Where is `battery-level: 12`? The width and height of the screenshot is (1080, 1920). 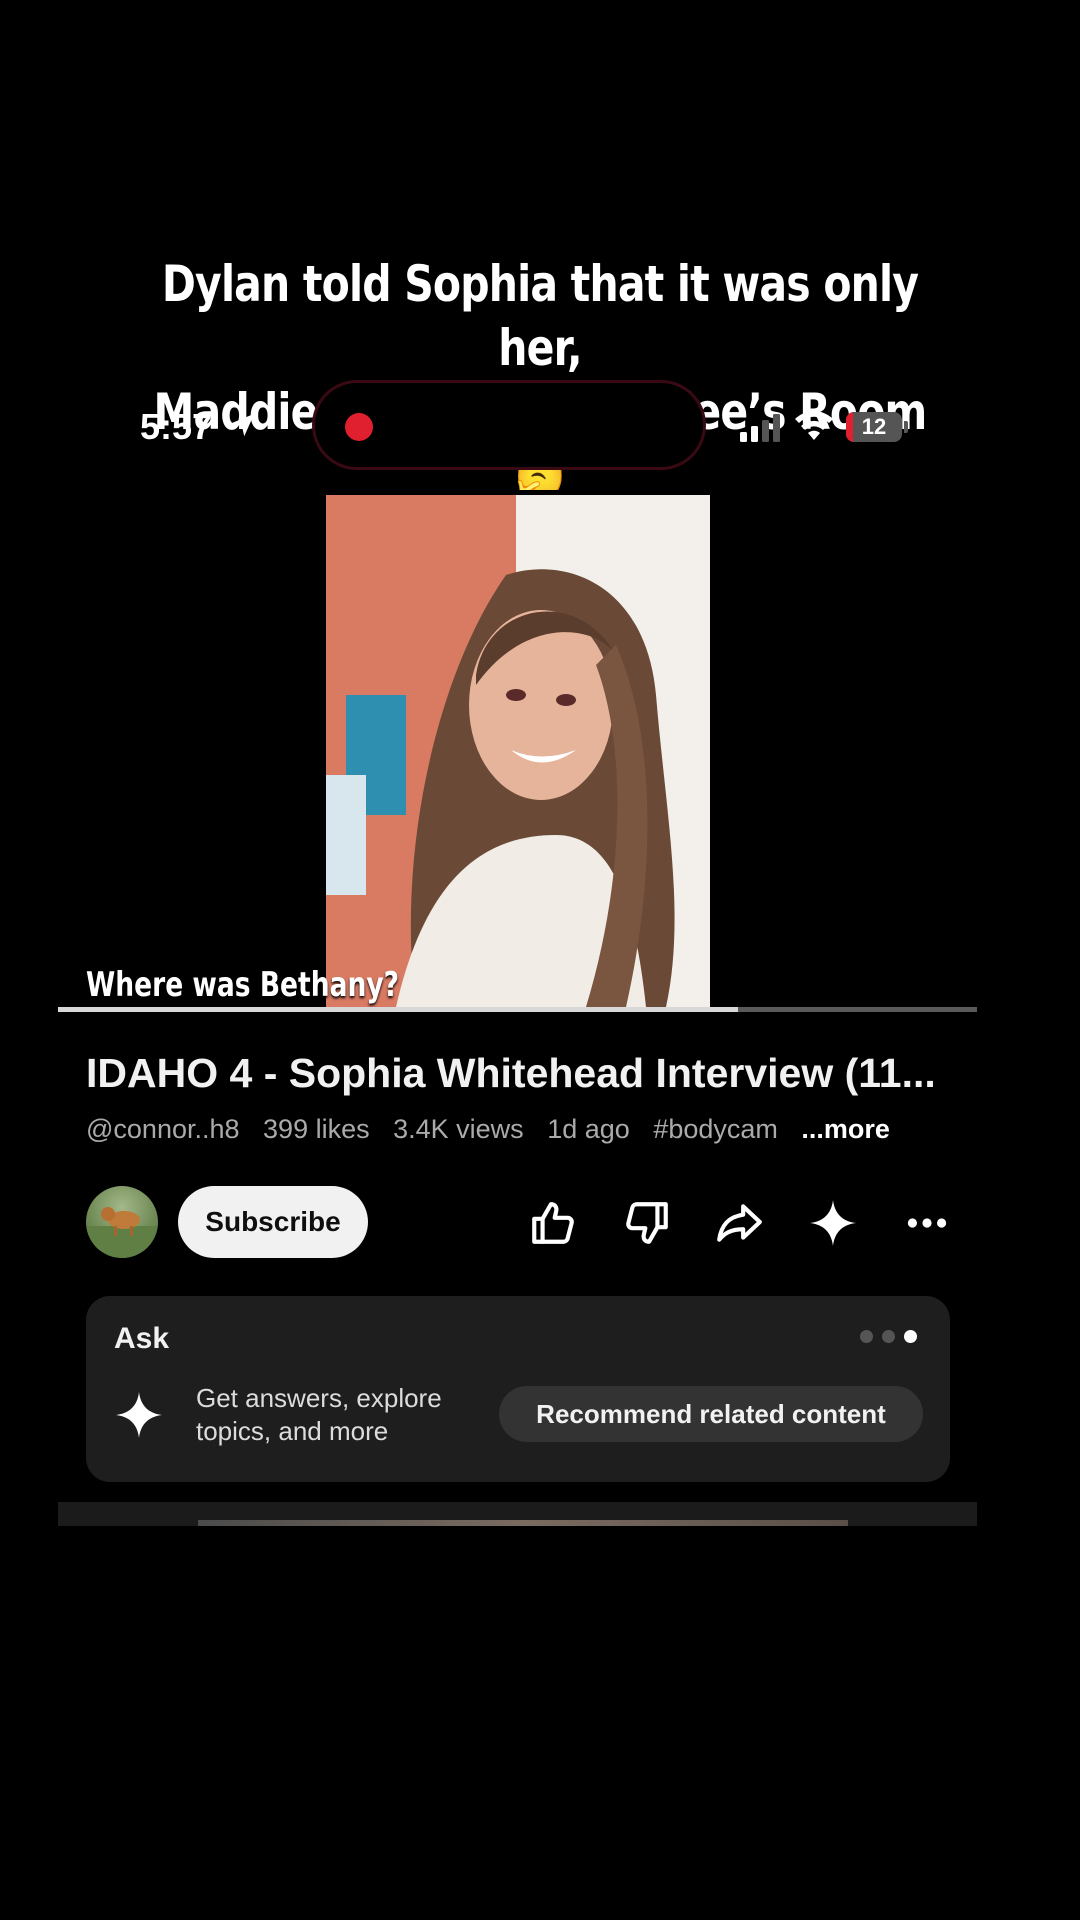
battery-level: 12 is located at coordinates (874, 426).